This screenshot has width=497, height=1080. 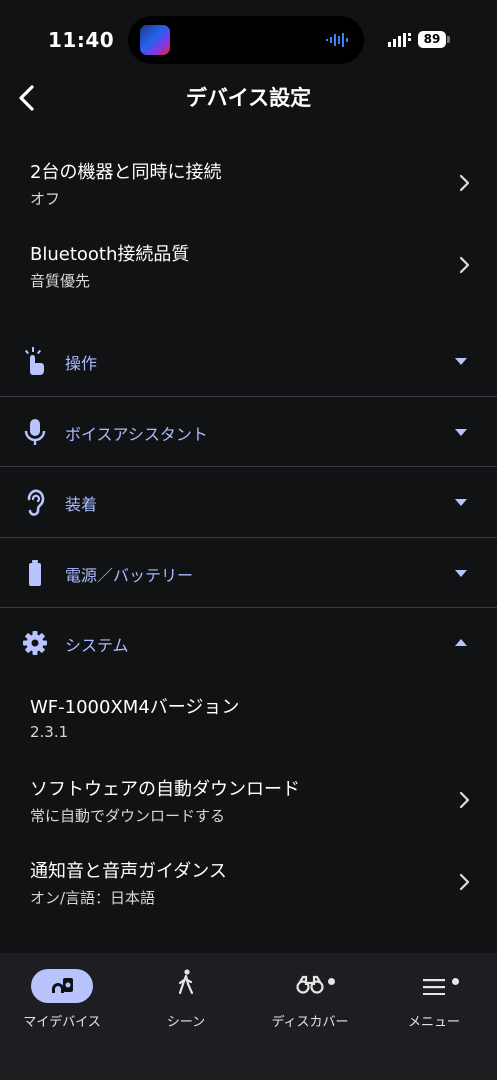 I want to click on dynamic-island, so click(x=246, y=40).